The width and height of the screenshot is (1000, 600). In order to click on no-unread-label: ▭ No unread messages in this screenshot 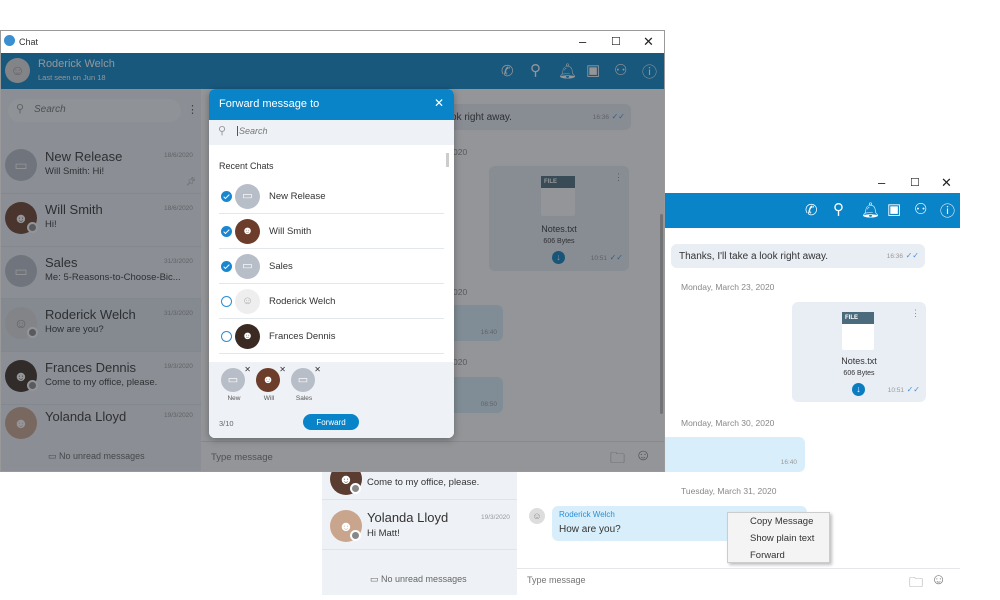, I will do `click(418, 579)`.